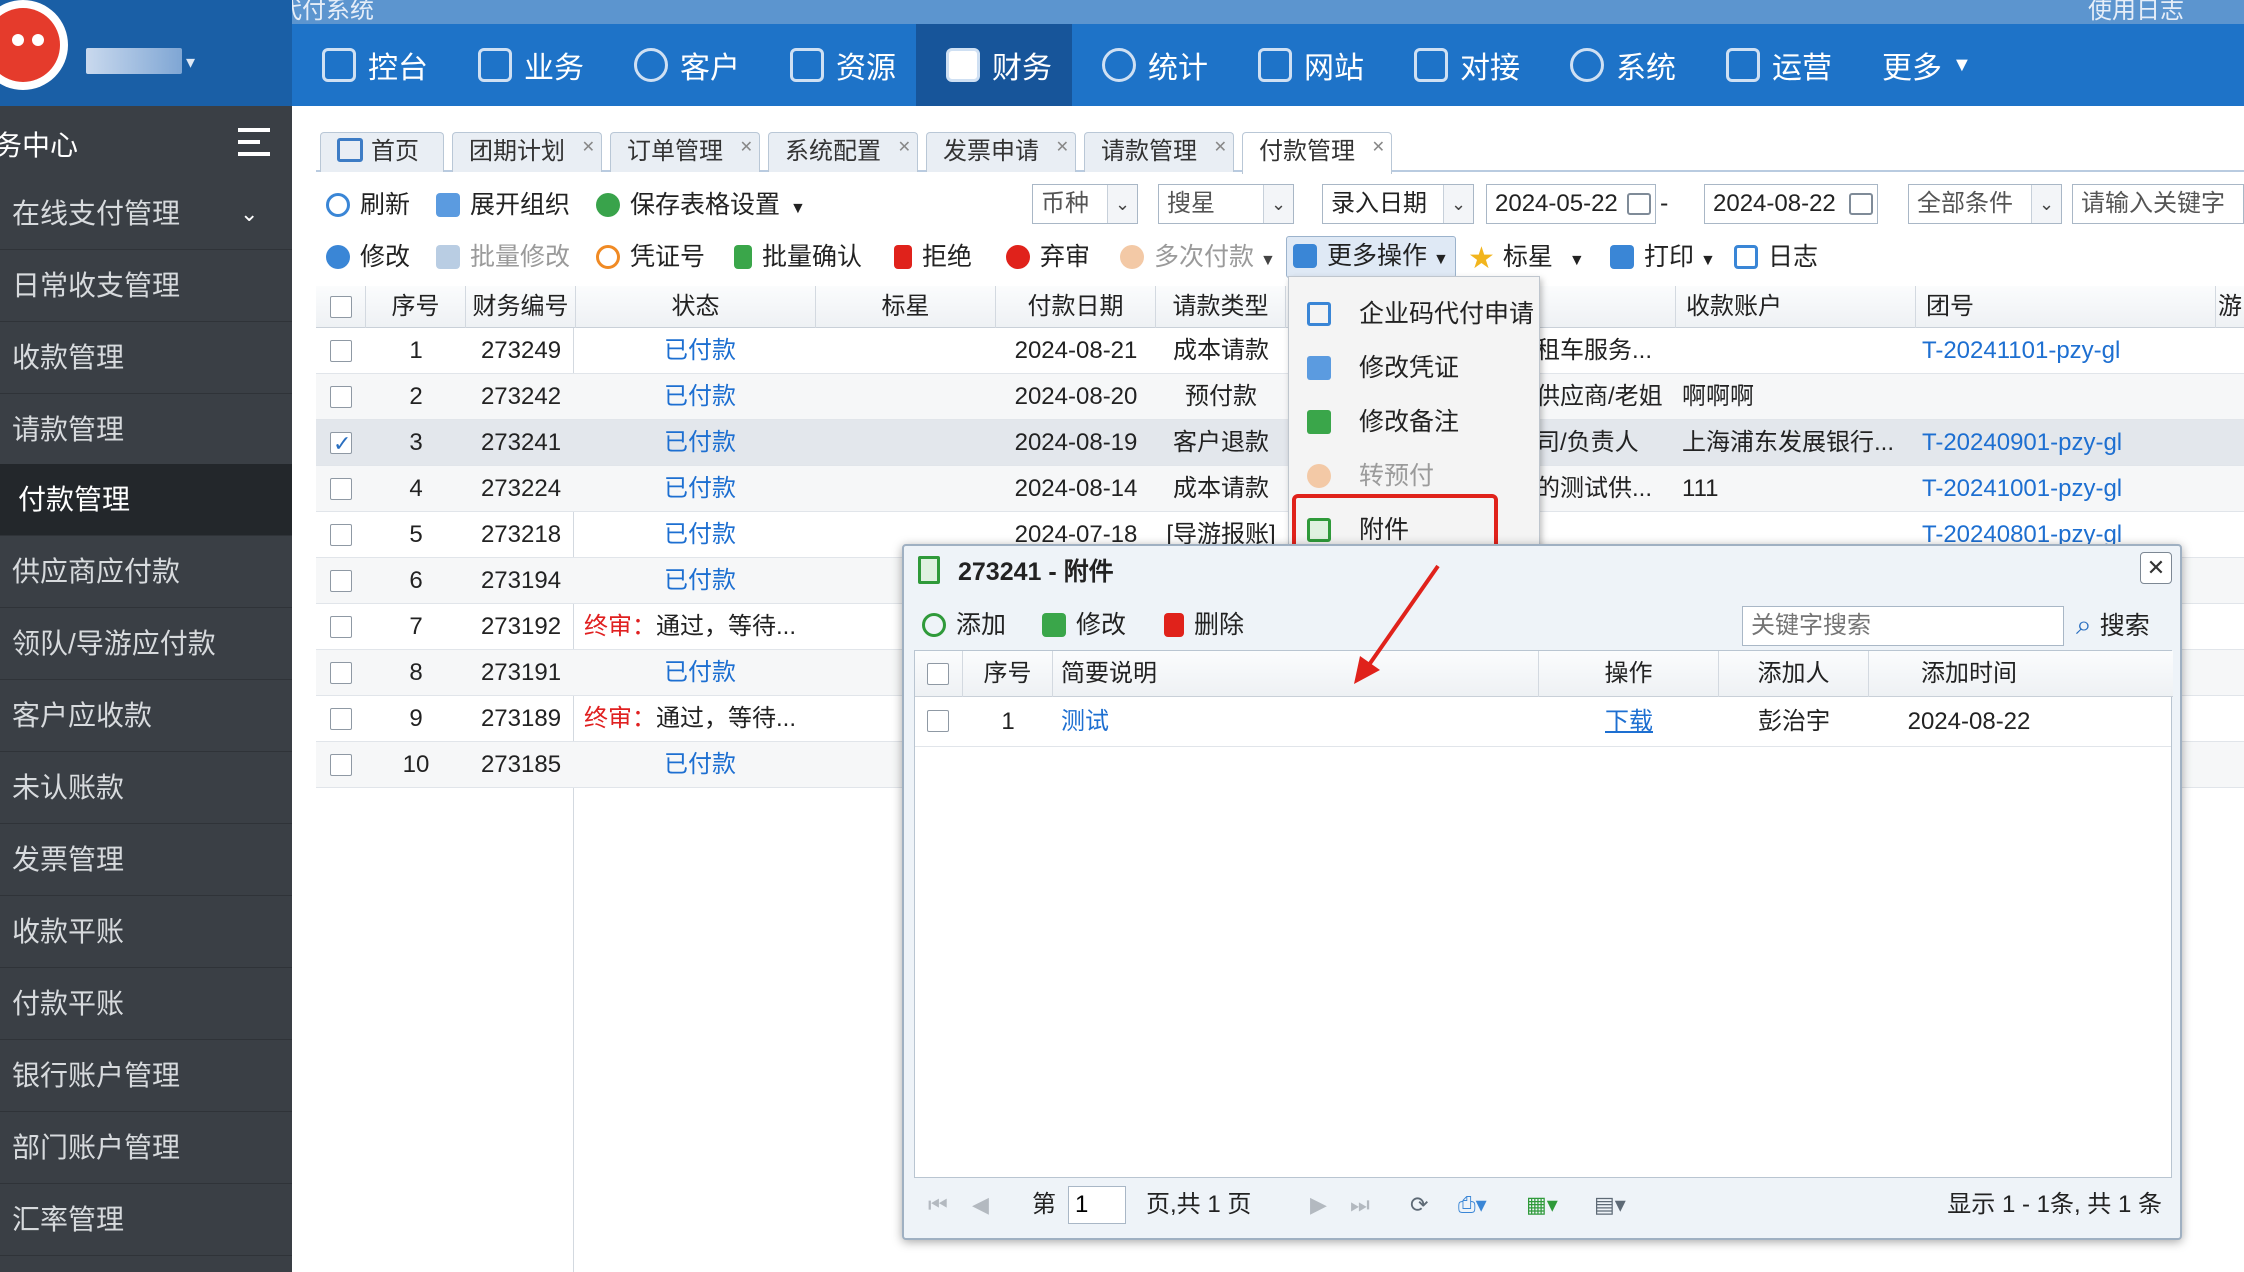  I want to click on col-request-type: 请款类型, so click(1221, 307).